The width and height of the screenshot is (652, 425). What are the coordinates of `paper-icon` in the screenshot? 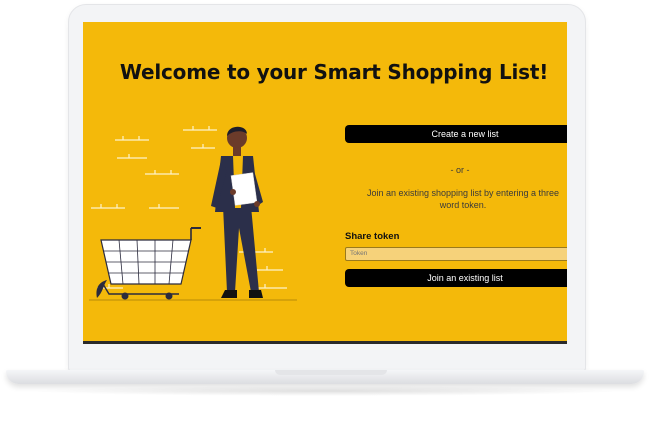 It's located at (244, 189).